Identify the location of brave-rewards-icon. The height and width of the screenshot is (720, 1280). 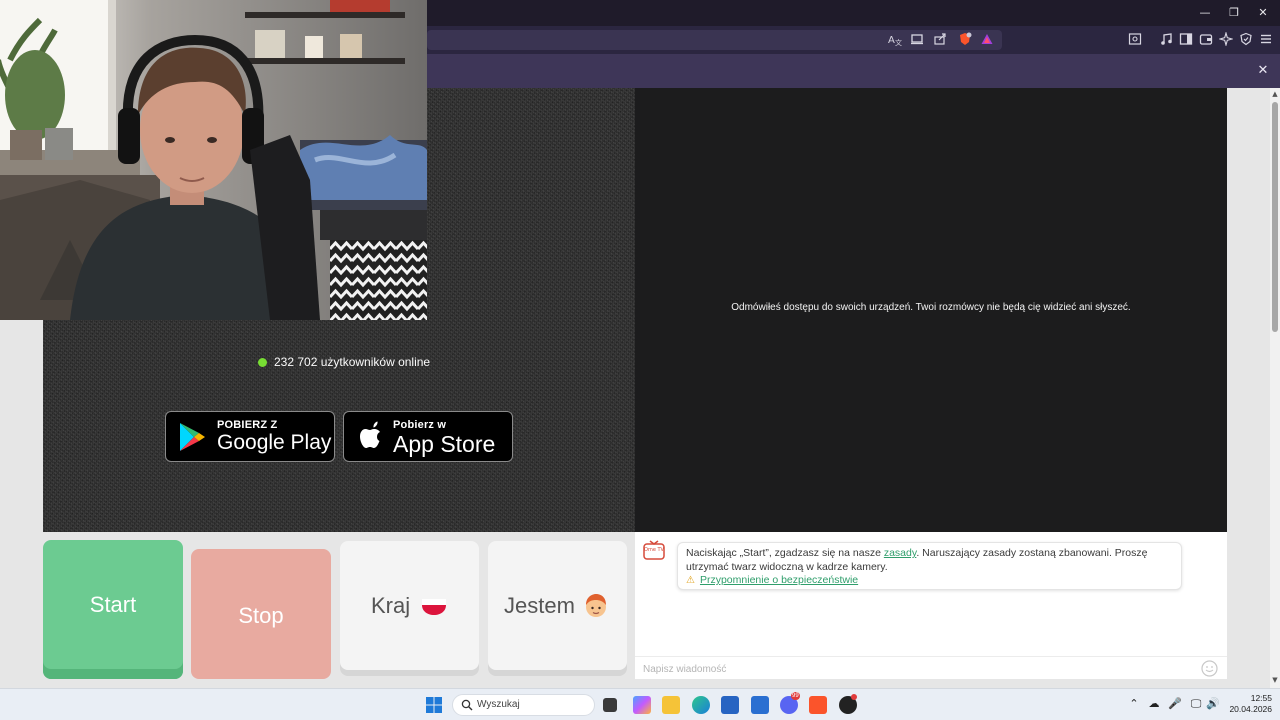
(987, 40).